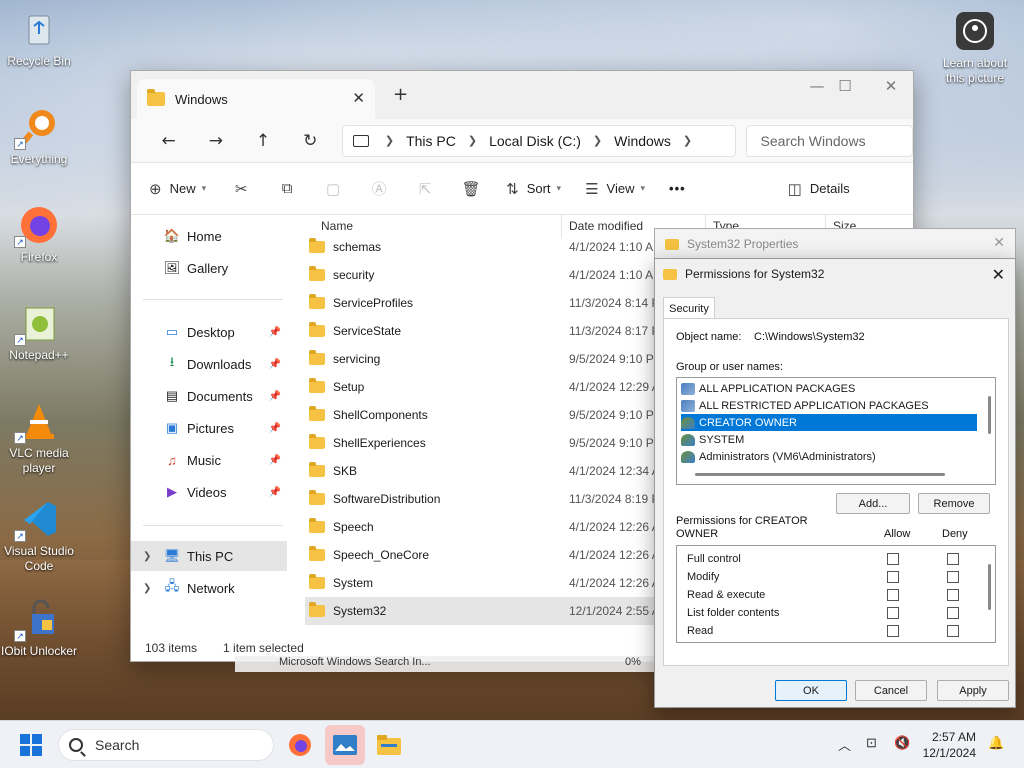 This screenshot has width=1024, height=768. Describe the element at coordinates (39, 136) in the screenshot. I see `desktop-icon-everything: ↗ Everything` at that location.